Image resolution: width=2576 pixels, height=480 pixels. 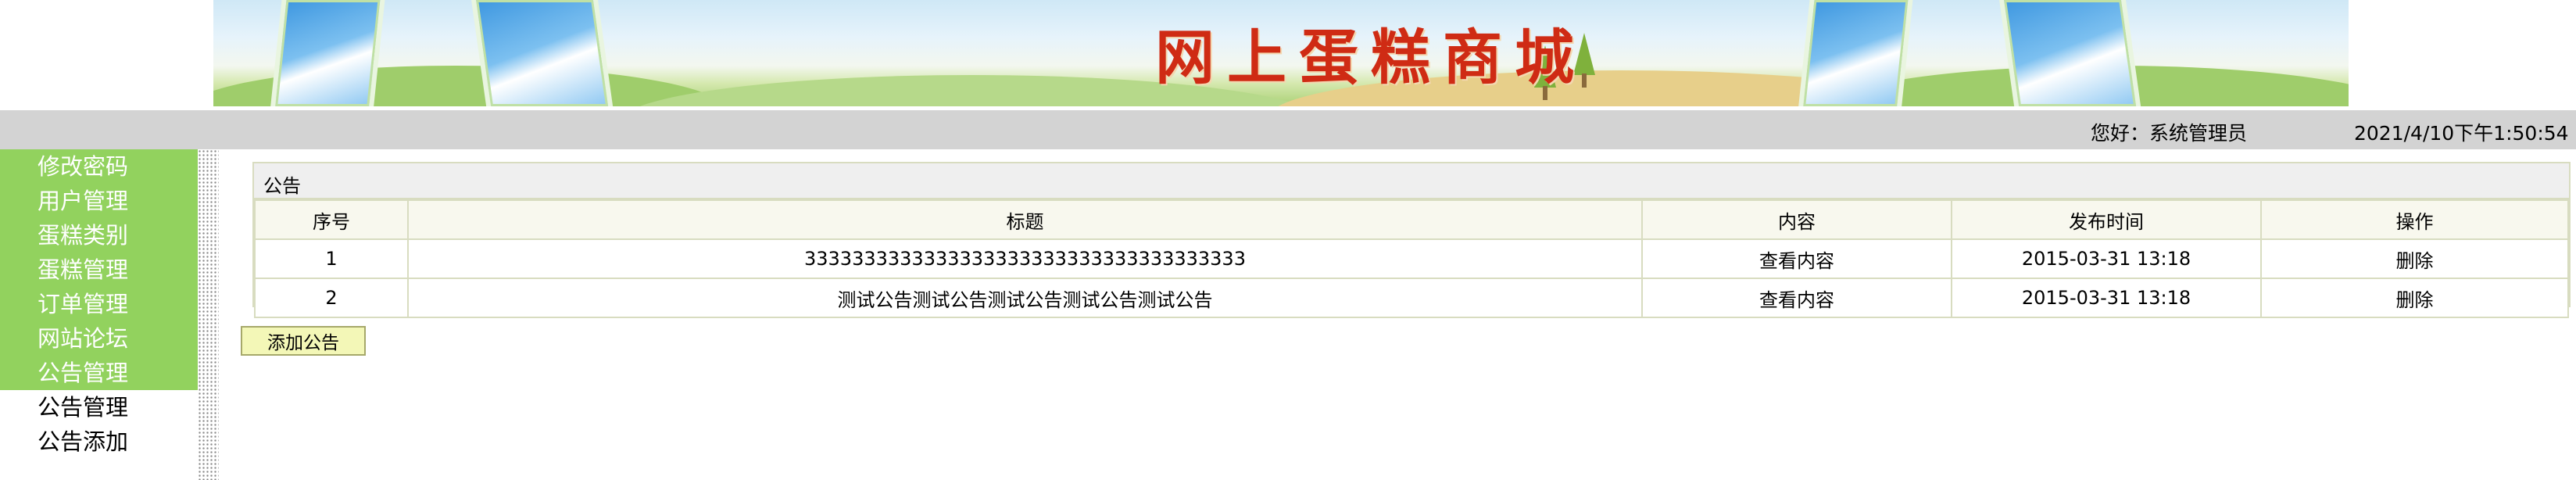 What do you see at coordinates (99, 235) in the screenshot?
I see `sidebar-item-cake-category: 蛋糕类别` at bounding box center [99, 235].